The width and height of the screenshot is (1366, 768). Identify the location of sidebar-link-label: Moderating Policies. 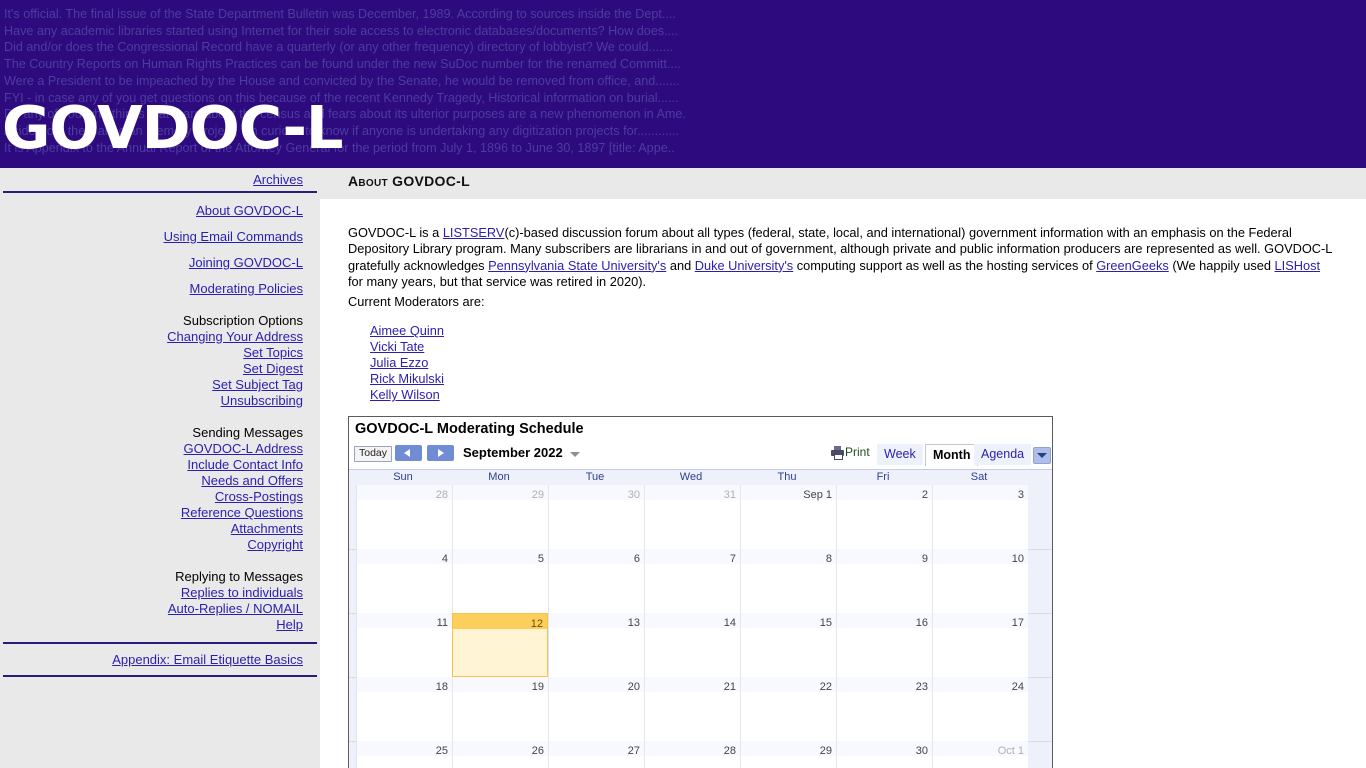
(246, 288).